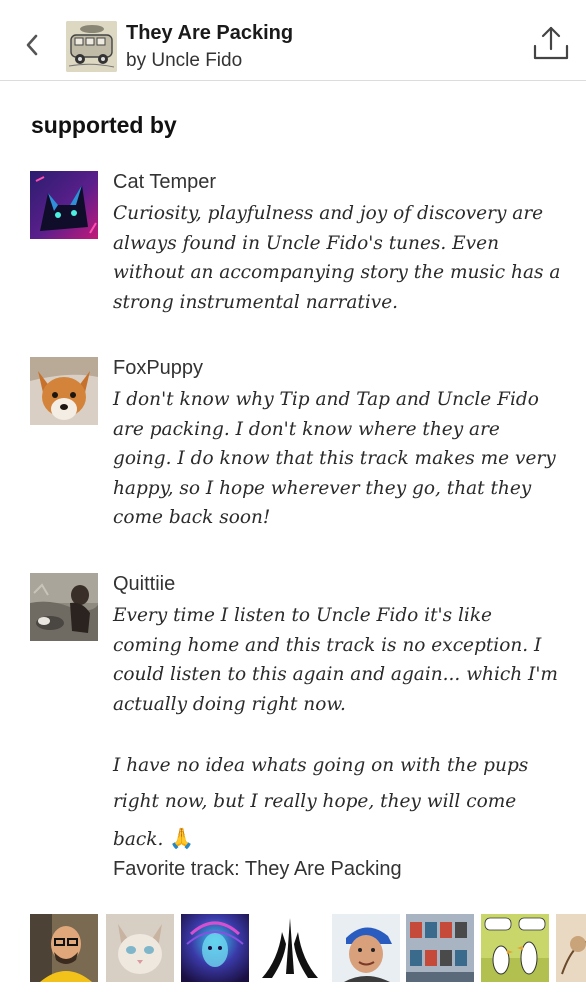  What do you see at coordinates (209, 33) in the screenshot?
I see `album-title: They Are Packing` at bounding box center [209, 33].